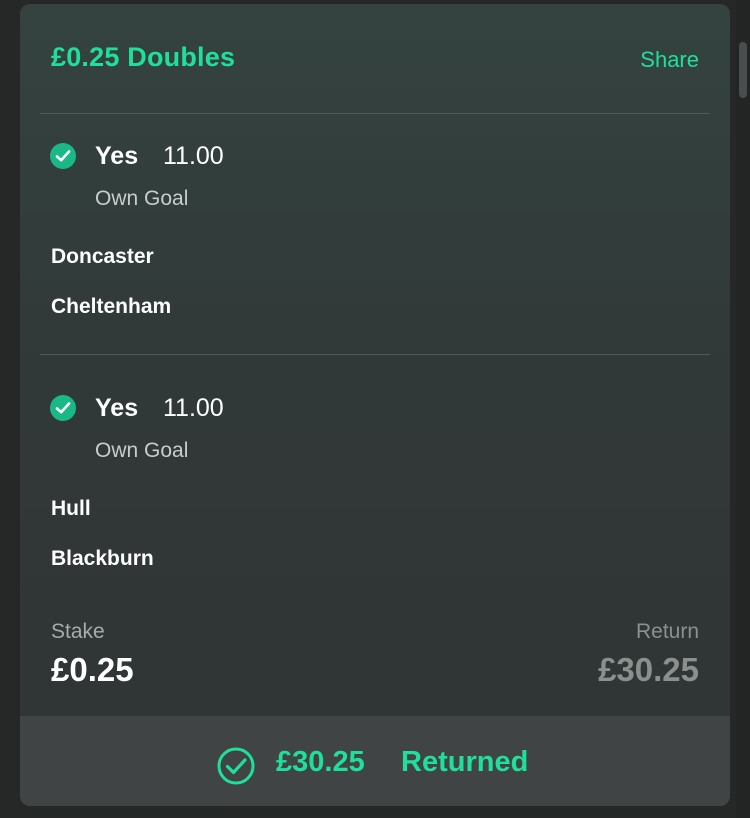 The width and height of the screenshot is (750, 818). What do you see at coordinates (375, 761) in the screenshot?
I see `returned-banner: £30.25 Returned` at bounding box center [375, 761].